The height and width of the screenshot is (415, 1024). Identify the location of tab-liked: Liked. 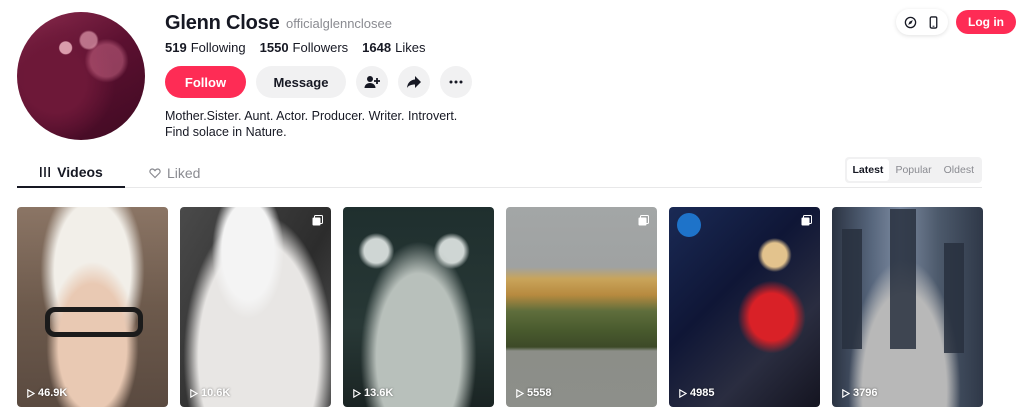
(174, 173).